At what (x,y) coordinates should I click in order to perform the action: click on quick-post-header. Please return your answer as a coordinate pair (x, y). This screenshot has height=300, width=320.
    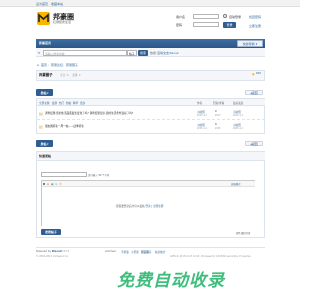
    Looking at the image, I should click on (150, 156).